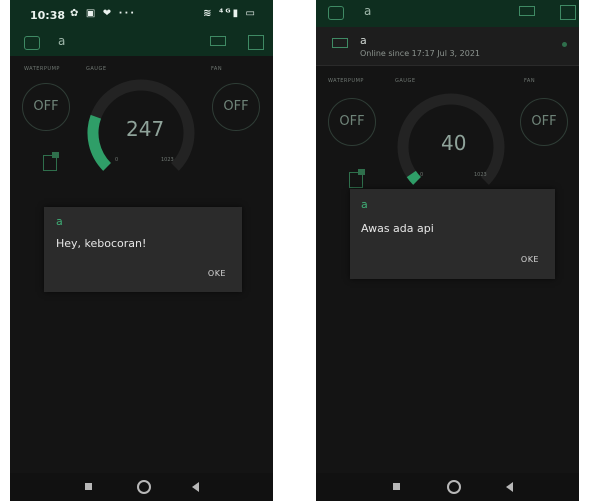 The width and height of the screenshot is (590, 501). What do you see at coordinates (48, 15) in the screenshot?
I see `status-time: 10:38` at bounding box center [48, 15].